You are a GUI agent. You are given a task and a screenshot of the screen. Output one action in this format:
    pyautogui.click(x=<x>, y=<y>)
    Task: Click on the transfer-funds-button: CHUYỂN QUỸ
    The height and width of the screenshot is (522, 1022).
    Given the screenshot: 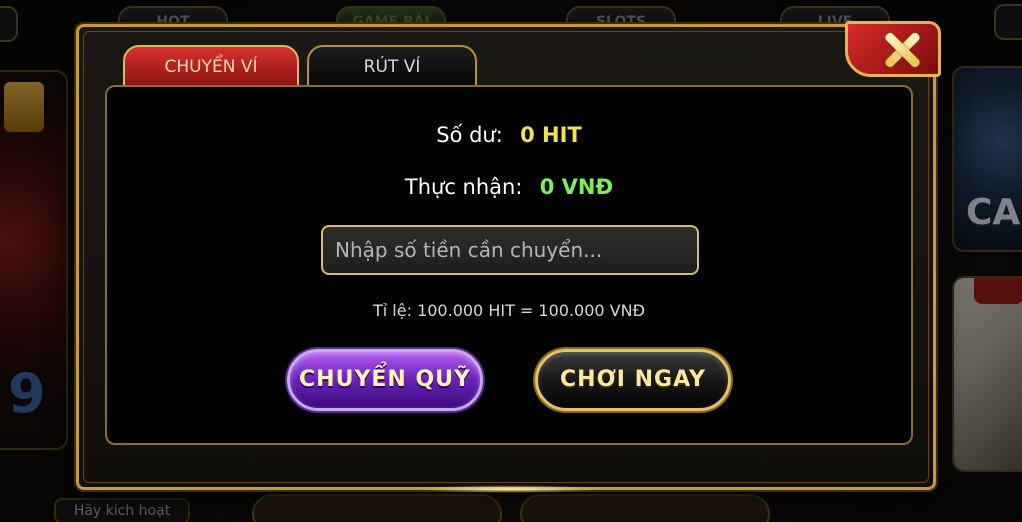 What is the action you would take?
    pyautogui.click(x=385, y=380)
    